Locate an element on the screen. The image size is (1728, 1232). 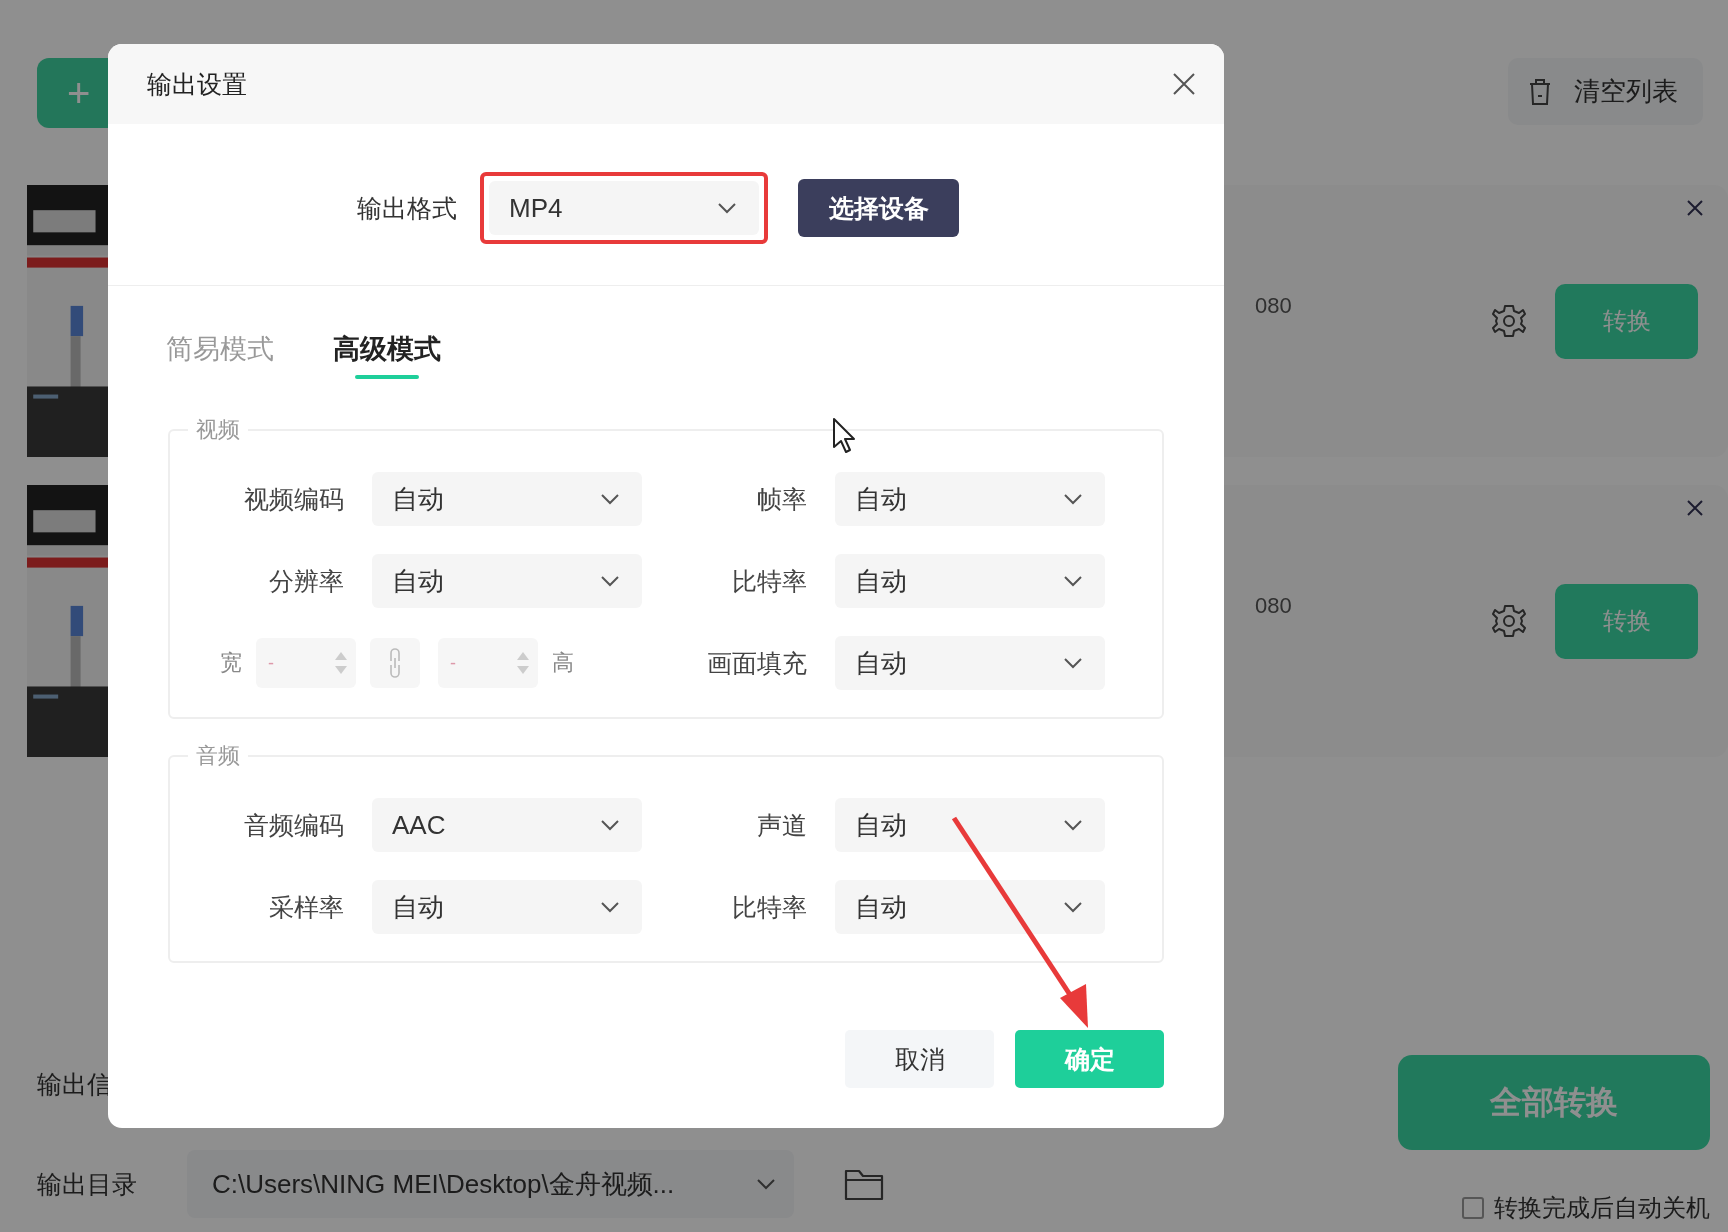
field-label: 帧率 is located at coordinates (782, 499).